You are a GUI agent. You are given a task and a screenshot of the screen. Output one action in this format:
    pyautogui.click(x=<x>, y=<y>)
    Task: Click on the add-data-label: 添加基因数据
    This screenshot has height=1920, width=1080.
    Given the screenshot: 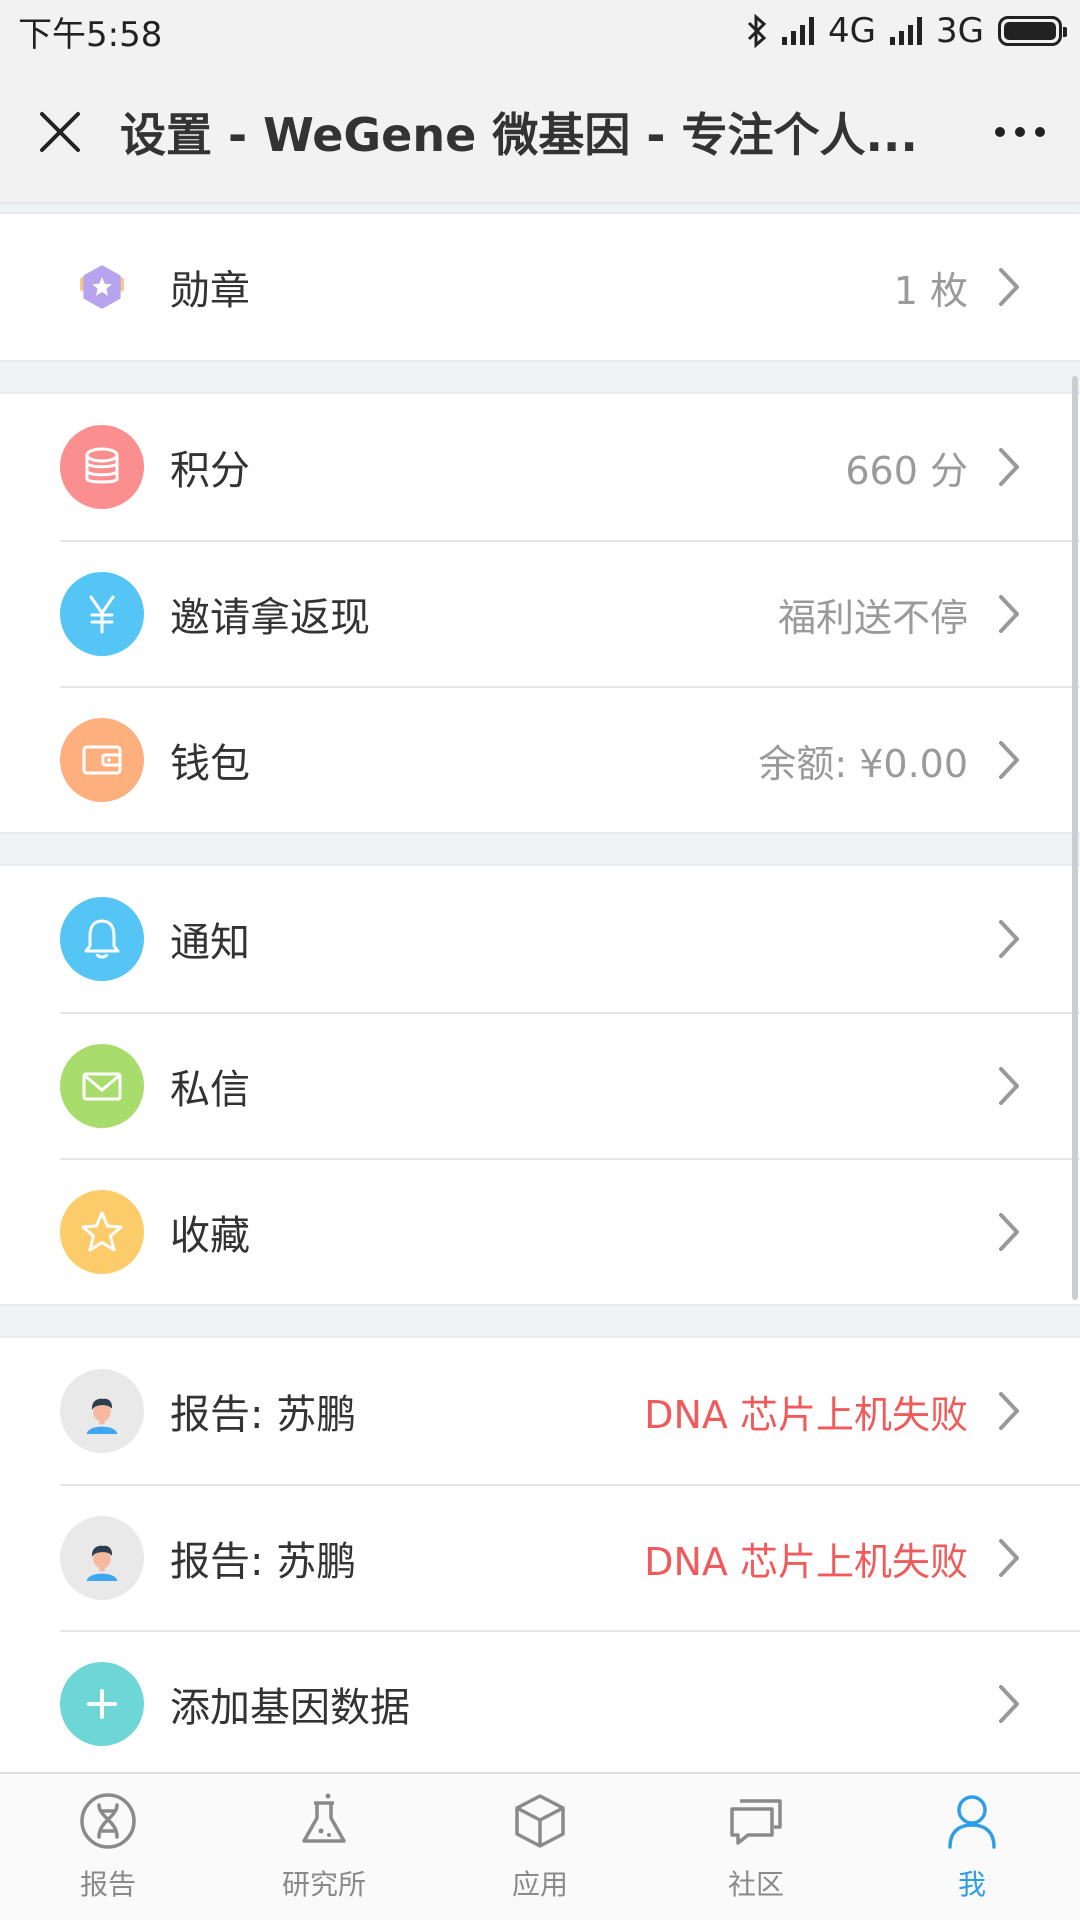 What is the action you would take?
    pyautogui.click(x=290, y=1708)
    